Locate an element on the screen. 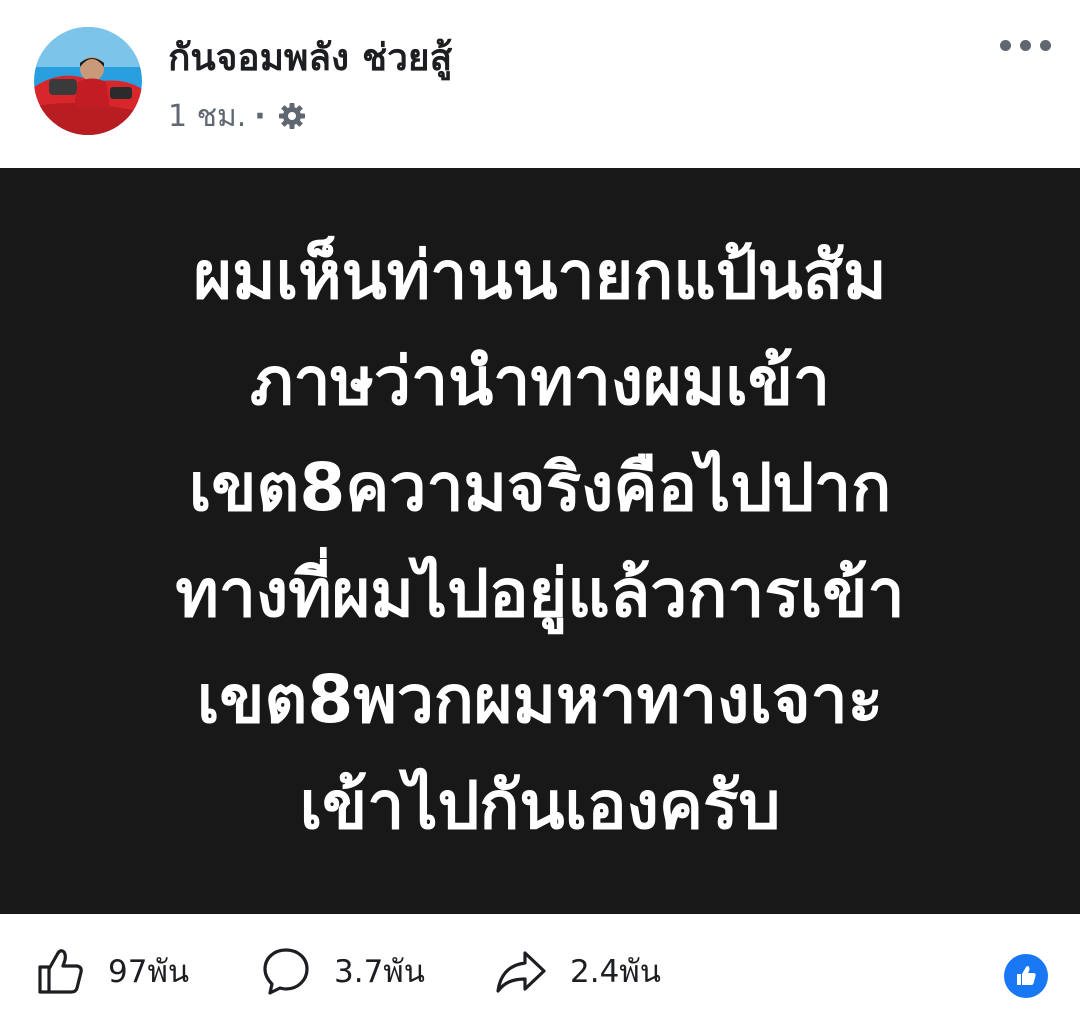 Image resolution: width=1080 pixels, height=1028 pixels. share-icon is located at coordinates (521, 972).